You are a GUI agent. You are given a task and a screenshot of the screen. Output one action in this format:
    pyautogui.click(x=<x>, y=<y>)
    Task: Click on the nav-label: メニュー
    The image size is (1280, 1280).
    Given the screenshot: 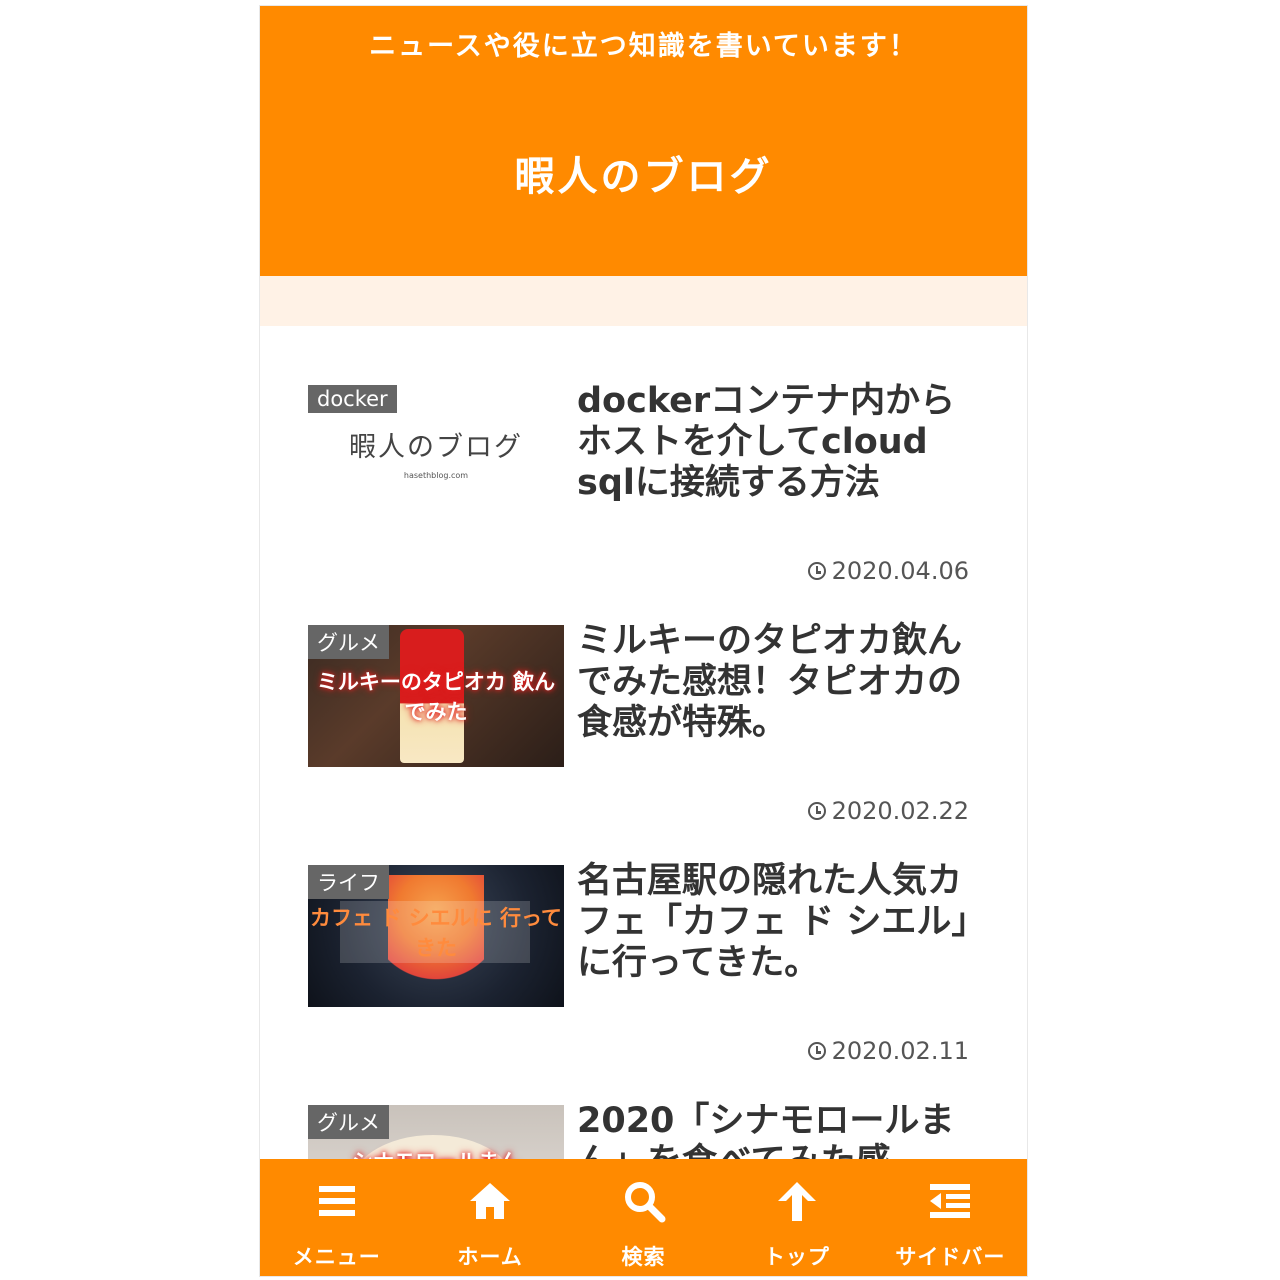 What is the action you would take?
    pyautogui.click(x=336, y=1257)
    